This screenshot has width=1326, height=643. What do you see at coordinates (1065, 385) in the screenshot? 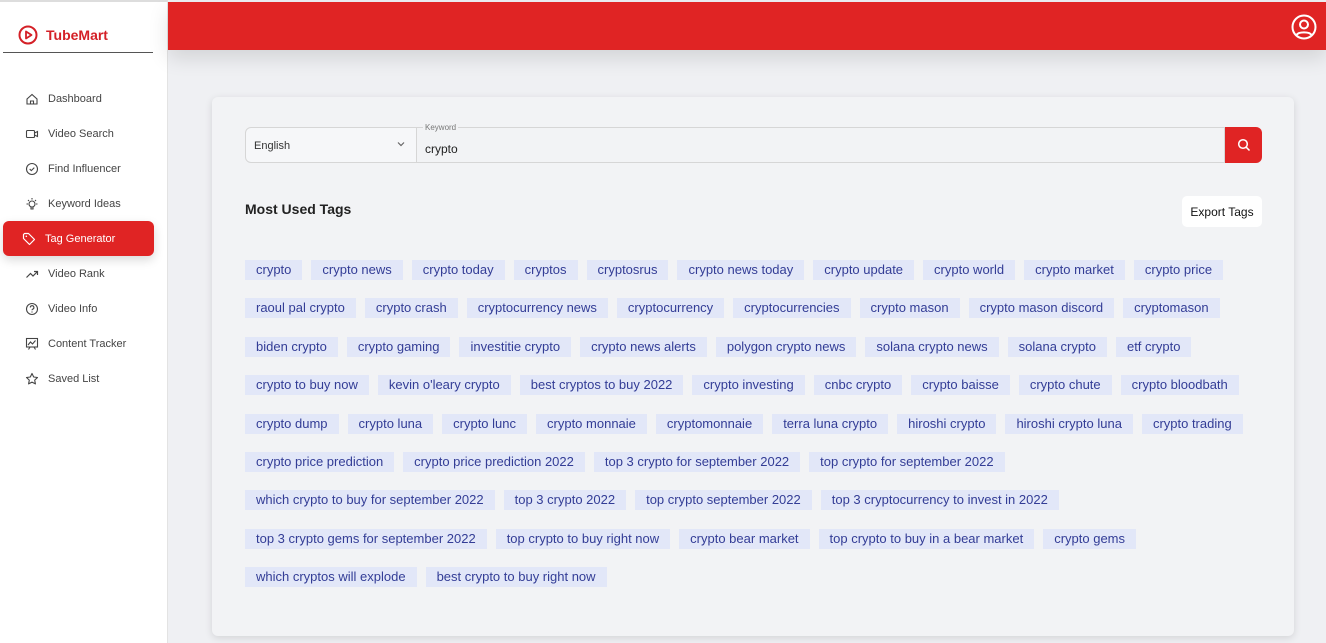
I see `tag-chip: crypto chute` at bounding box center [1065, 385].